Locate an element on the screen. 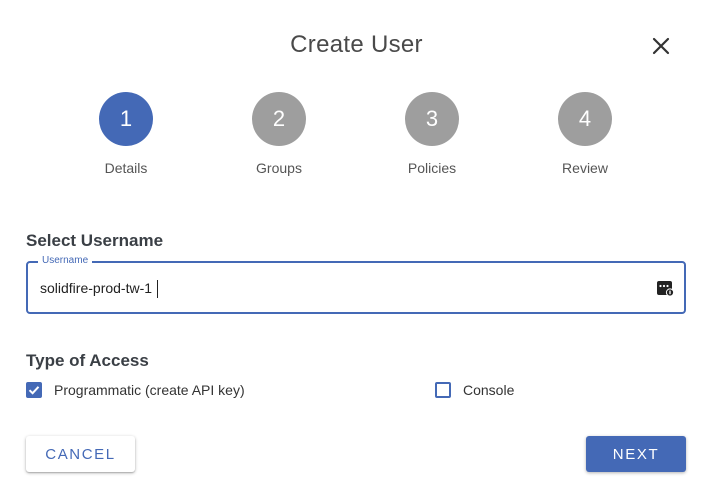 Image resolution: width=713 pixels, height=499 pixels. step-groups: 2 Groups is located at coordinates (279, 134).